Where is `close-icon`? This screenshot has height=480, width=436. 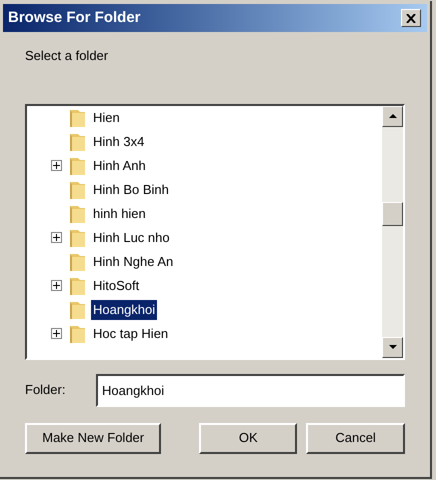 close-icon is located at coordinates (411, 18).